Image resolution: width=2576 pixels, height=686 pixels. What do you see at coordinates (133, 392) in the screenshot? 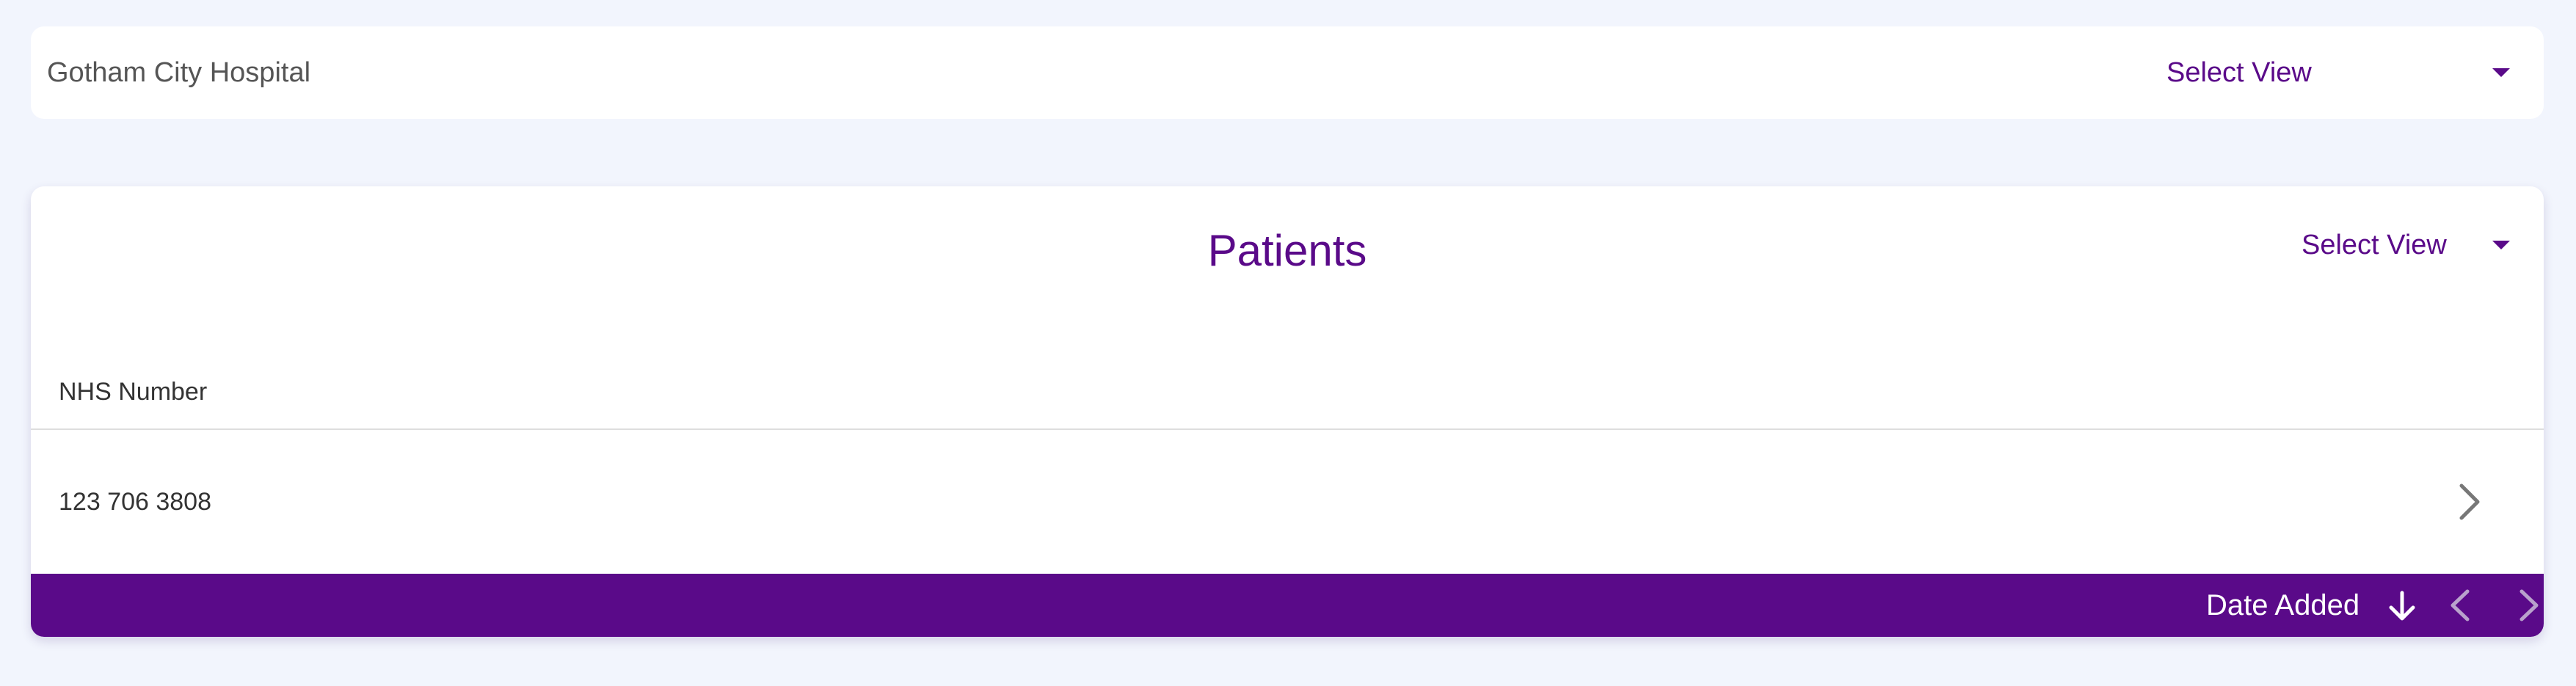
I see `column-header-nhs-number: NHS Number` at bounding box center [133, 392].